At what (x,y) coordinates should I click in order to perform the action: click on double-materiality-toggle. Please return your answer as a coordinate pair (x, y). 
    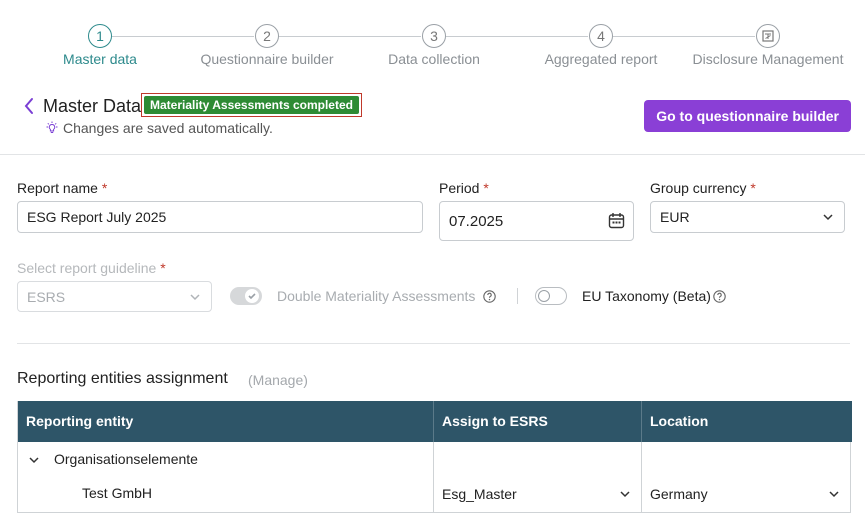
    Looking at the image, I should click on (246, 296).